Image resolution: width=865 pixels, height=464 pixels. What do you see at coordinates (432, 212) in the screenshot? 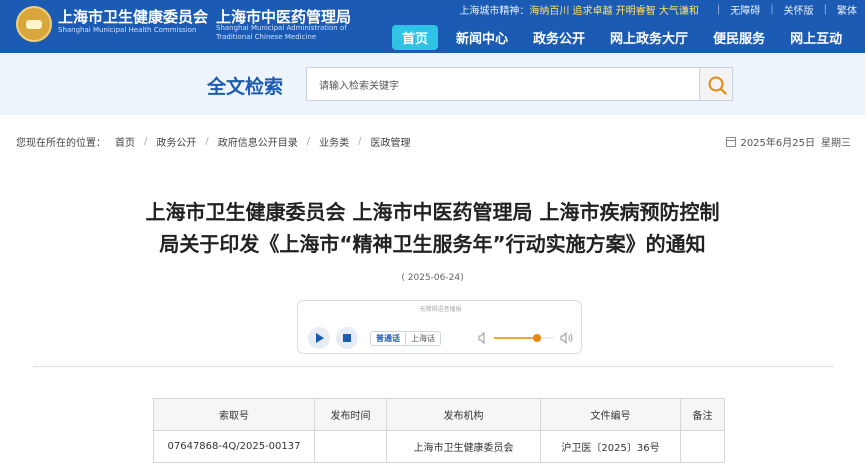
I see `article-title-line1: 上海市卫生健康委员会 上海市中医药管理局 上海市疾病预防控制` at bounding box center [432, 212].